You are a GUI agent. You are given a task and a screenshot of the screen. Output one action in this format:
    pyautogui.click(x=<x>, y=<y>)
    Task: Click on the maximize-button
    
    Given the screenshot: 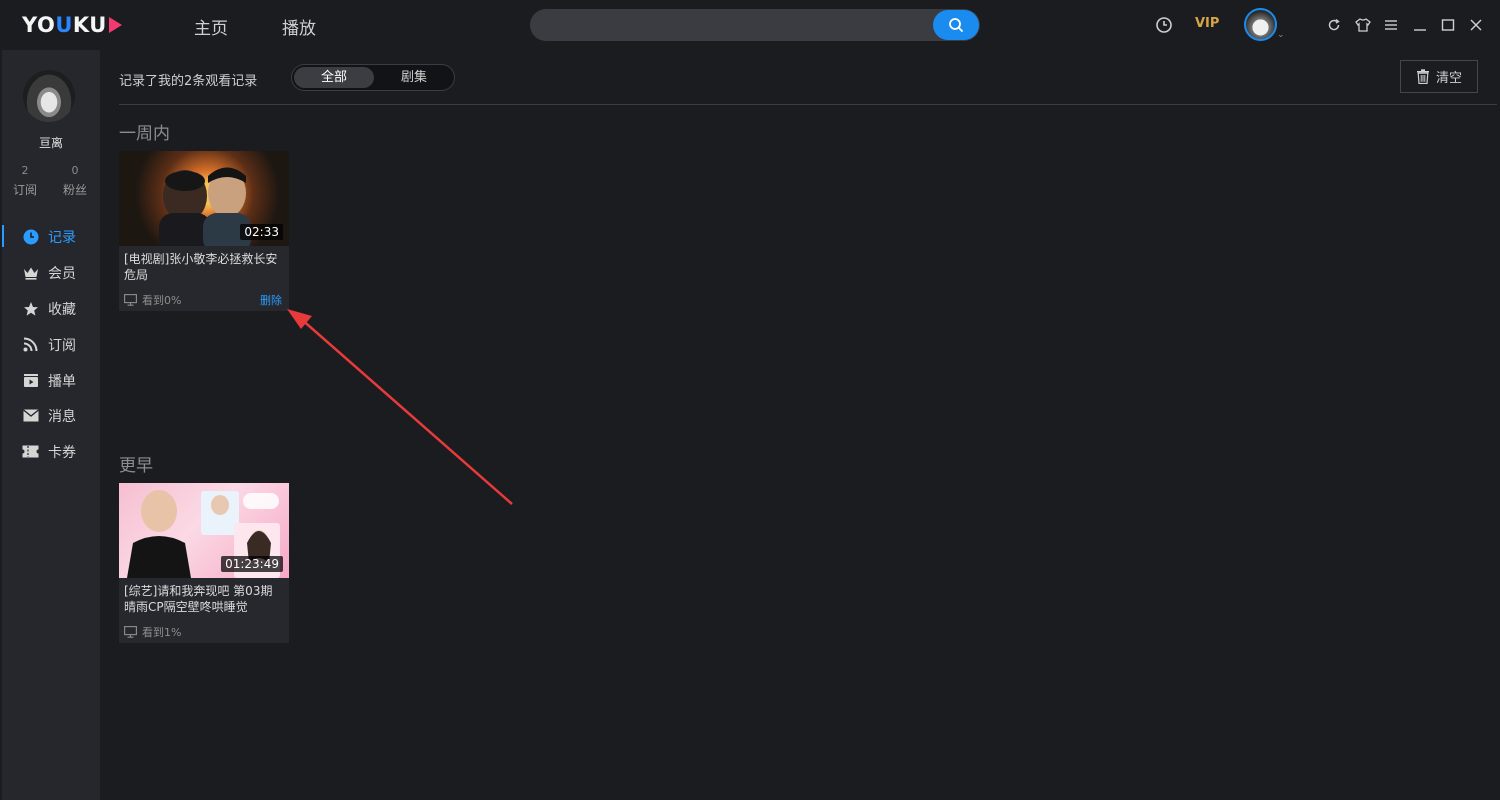 What is the action you would take?
    pyautogui.click(x=1448, y=25)
    